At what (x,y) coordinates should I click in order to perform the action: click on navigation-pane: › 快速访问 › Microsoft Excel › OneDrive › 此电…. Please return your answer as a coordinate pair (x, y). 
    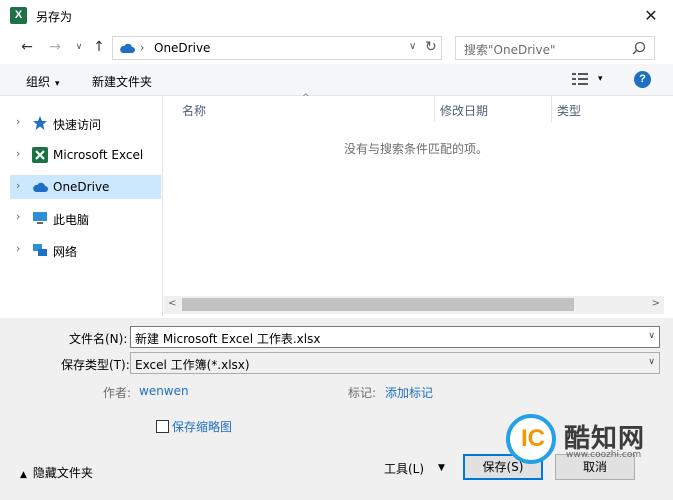
    Looking at the image, I should click on (86, 206).